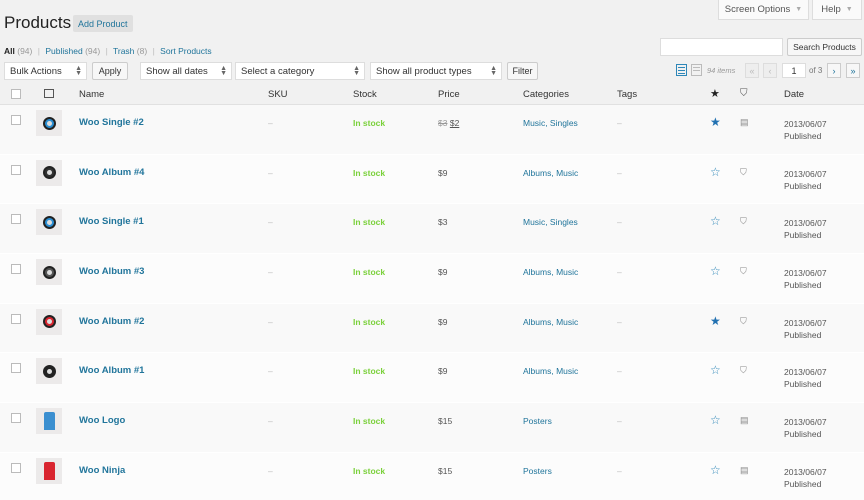  I want to click on excerpt-view-icon, so click(696, 70).